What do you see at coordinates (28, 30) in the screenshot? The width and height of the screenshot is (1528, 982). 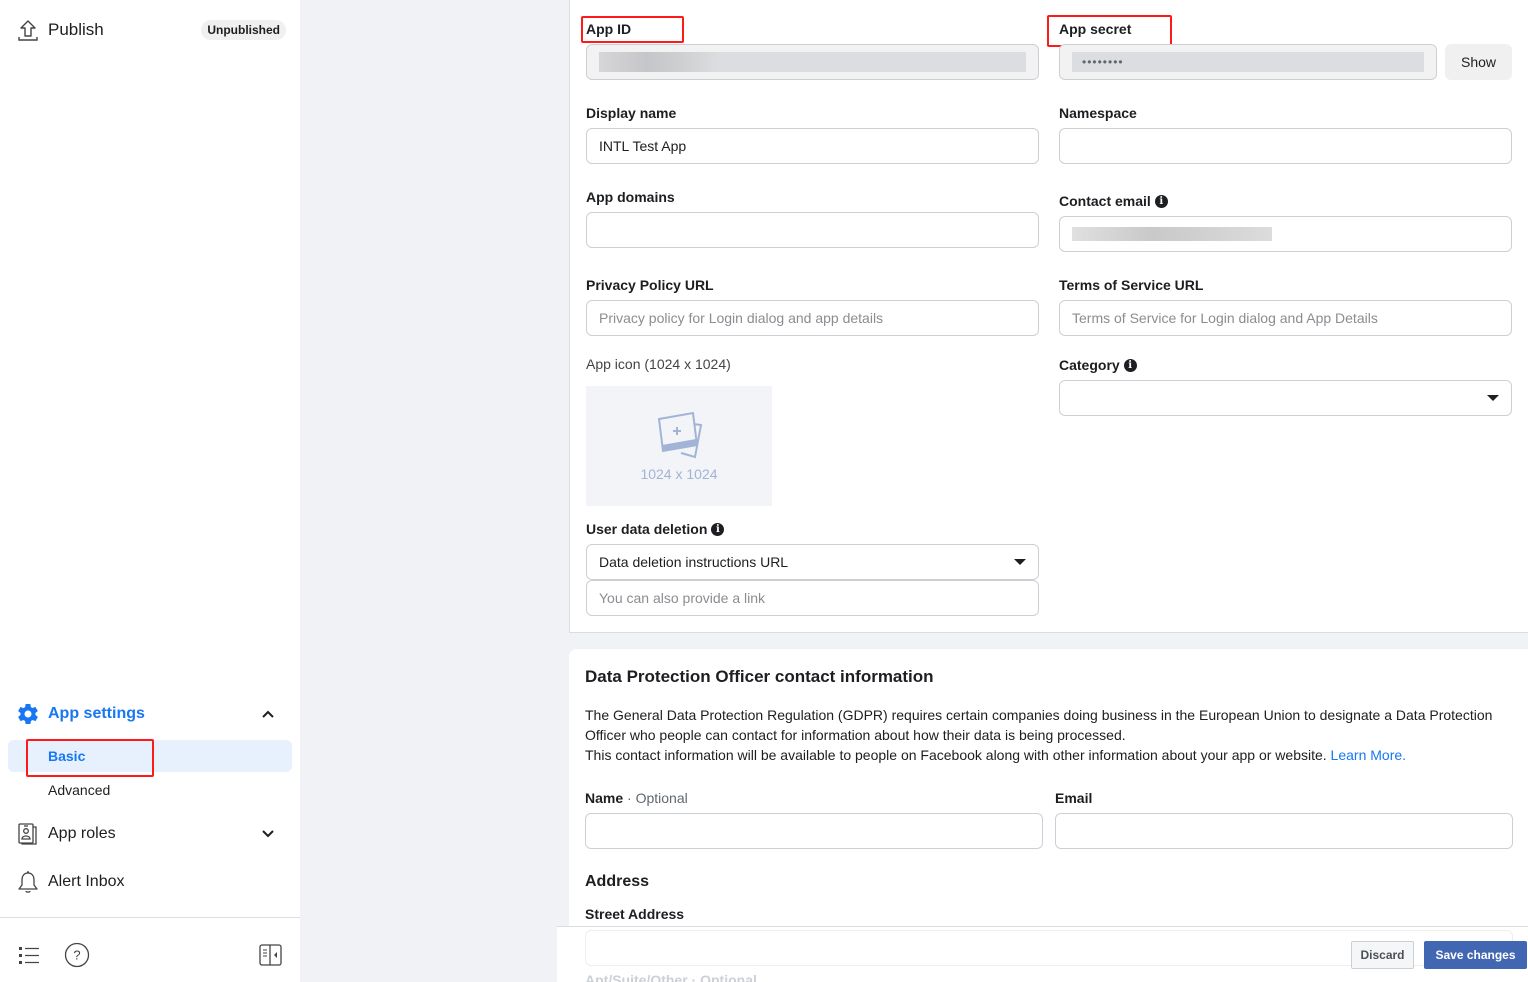 I see `upload-icon` at bounding box center [28, 30].